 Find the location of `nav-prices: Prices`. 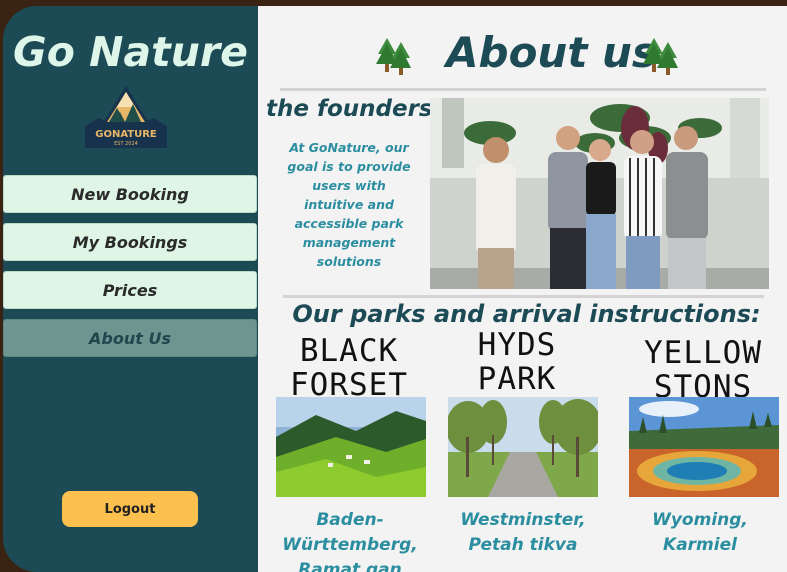

nav-prices: Prices is located at coordinates (130, 290).